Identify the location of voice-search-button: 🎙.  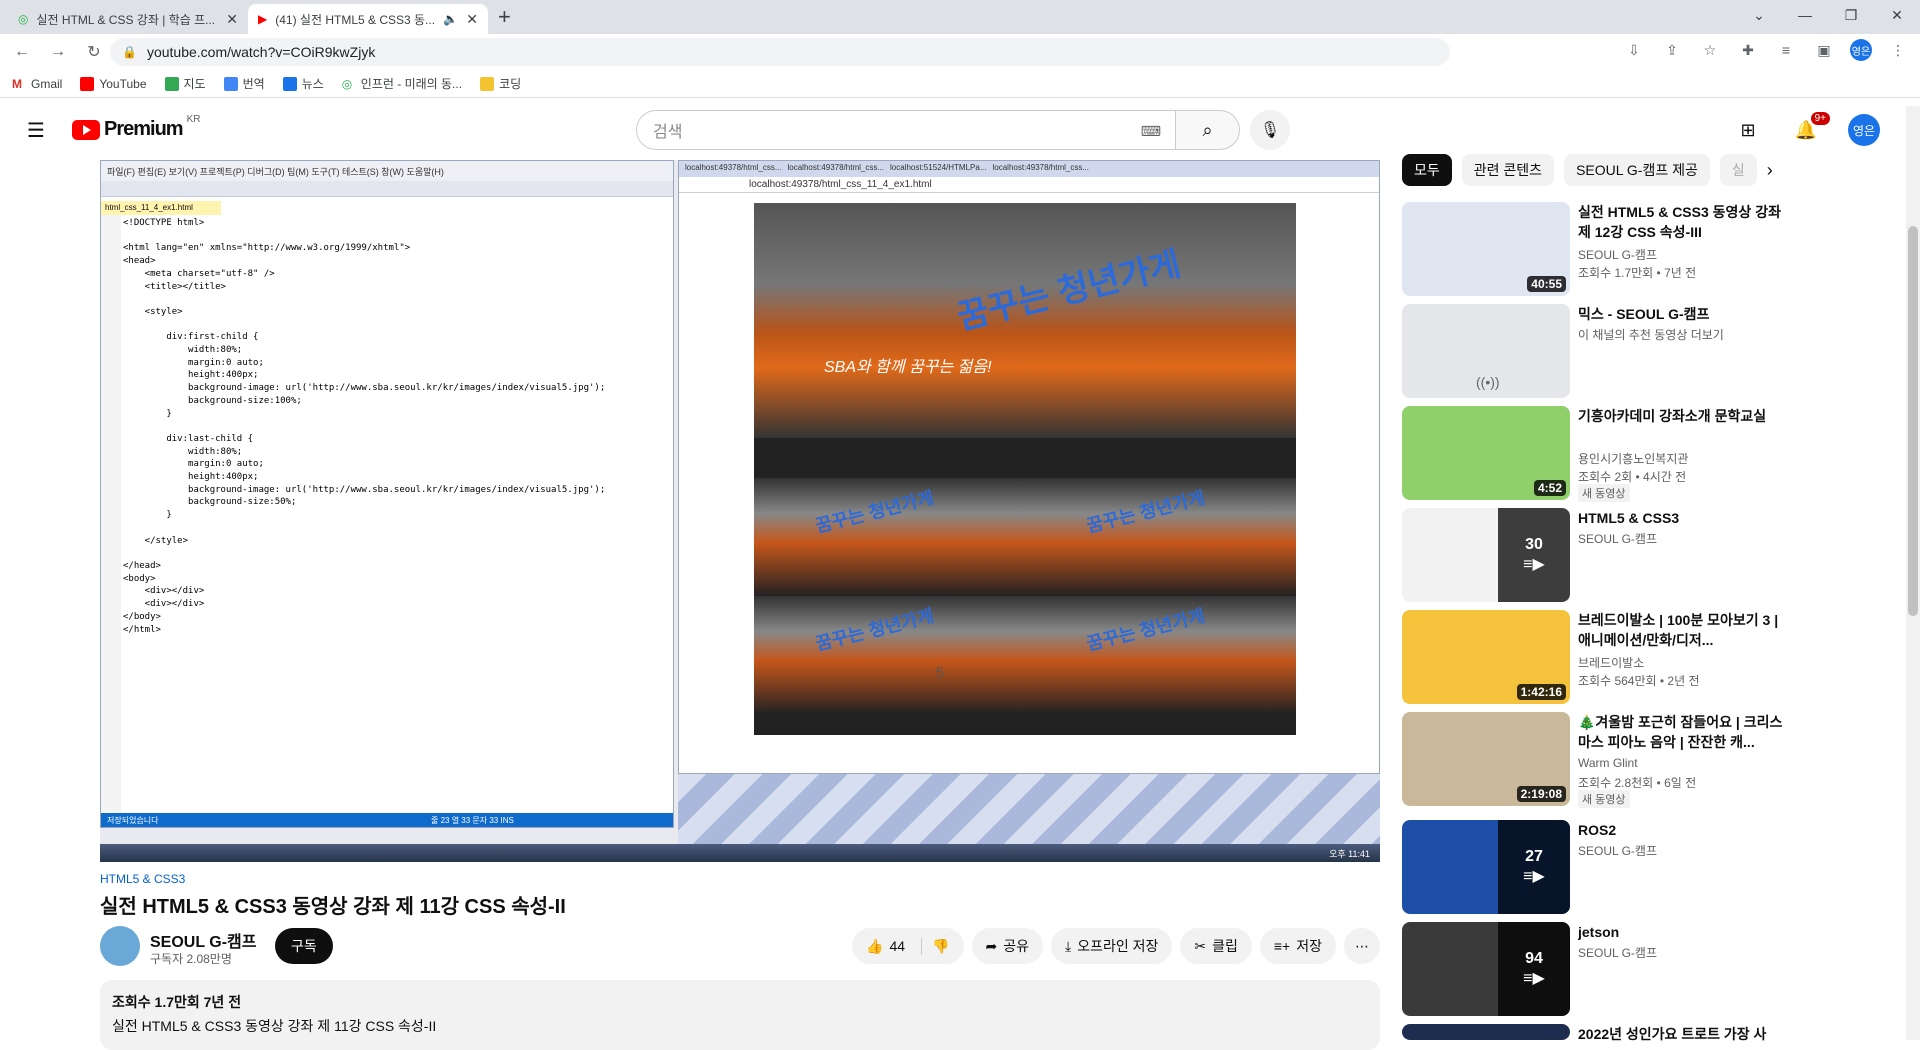
(1270, 130).